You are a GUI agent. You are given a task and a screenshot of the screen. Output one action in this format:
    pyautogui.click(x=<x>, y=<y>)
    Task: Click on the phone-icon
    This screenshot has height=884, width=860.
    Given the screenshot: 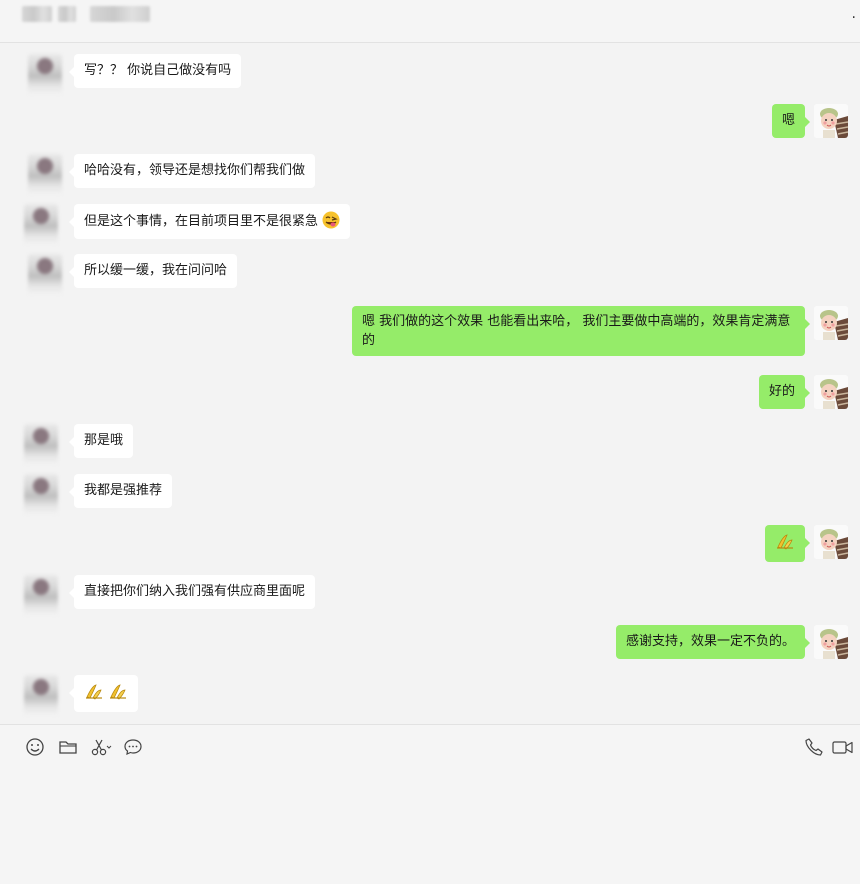 What is the action you would take?
    pyautogui.click(x=815, y=748)
    